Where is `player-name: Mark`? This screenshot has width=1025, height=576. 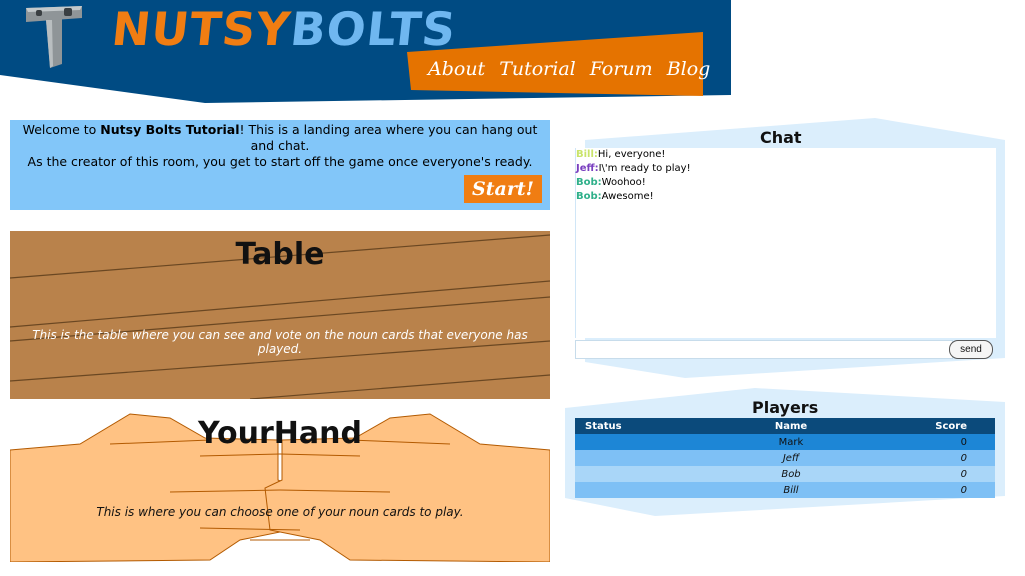
player-name: Mark is located at coordinates (791, 442).